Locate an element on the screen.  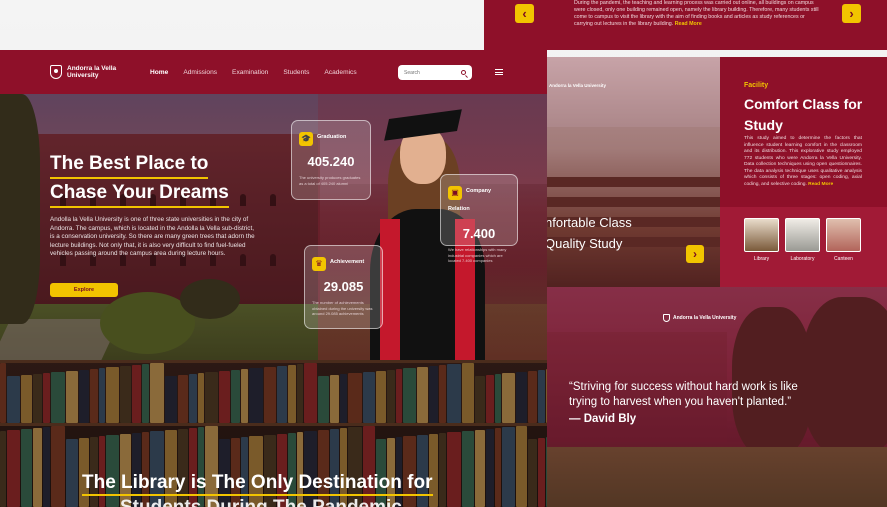
hero-title-line2: Chase Your Dreams is located at coordinates (139, 193).